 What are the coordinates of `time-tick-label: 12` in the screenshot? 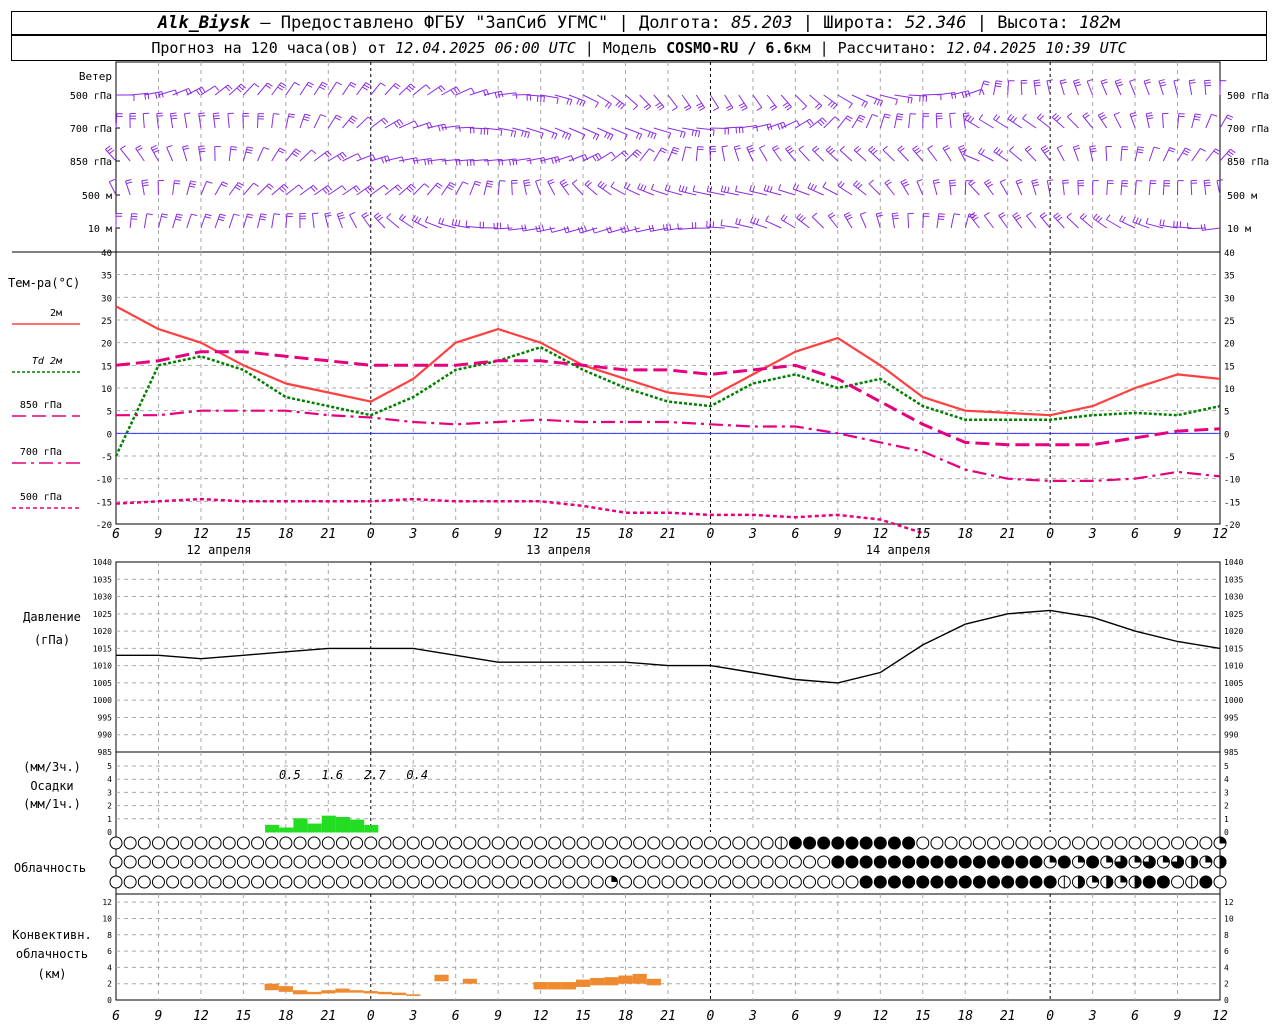 It's located at (541, 534).